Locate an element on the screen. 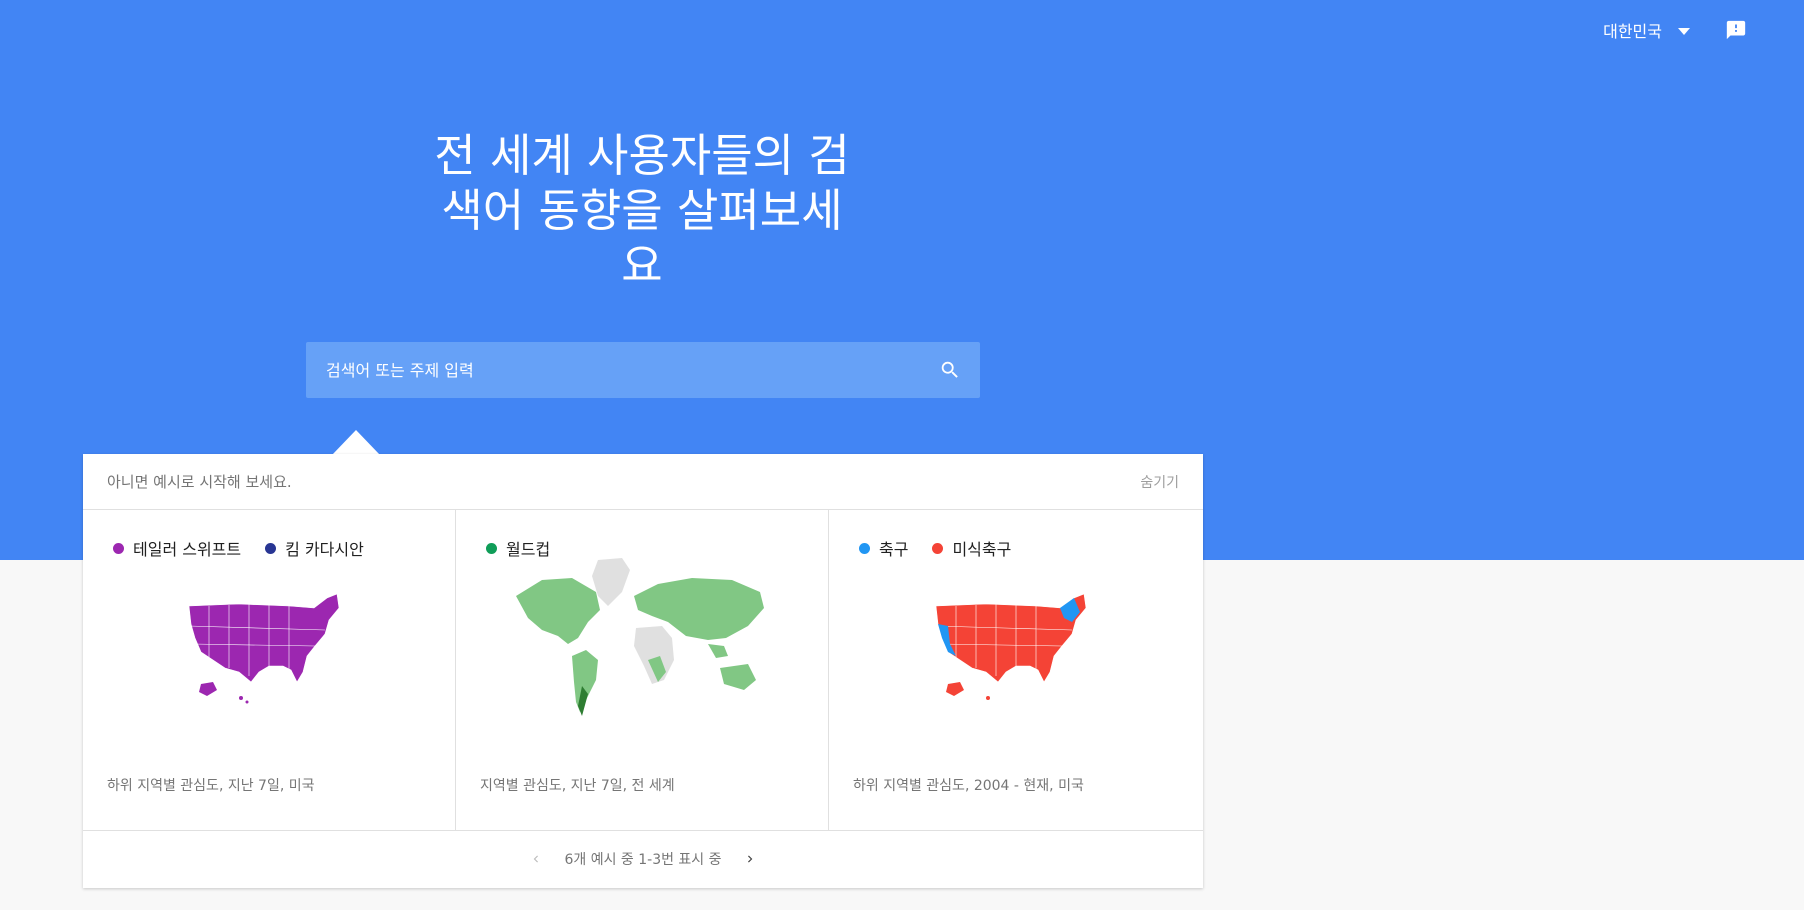 This screenshot has height=910, width=1804. pagination-label: 6개 예시 중 1-3번 표시 중 is located at coordinates (643, 860).